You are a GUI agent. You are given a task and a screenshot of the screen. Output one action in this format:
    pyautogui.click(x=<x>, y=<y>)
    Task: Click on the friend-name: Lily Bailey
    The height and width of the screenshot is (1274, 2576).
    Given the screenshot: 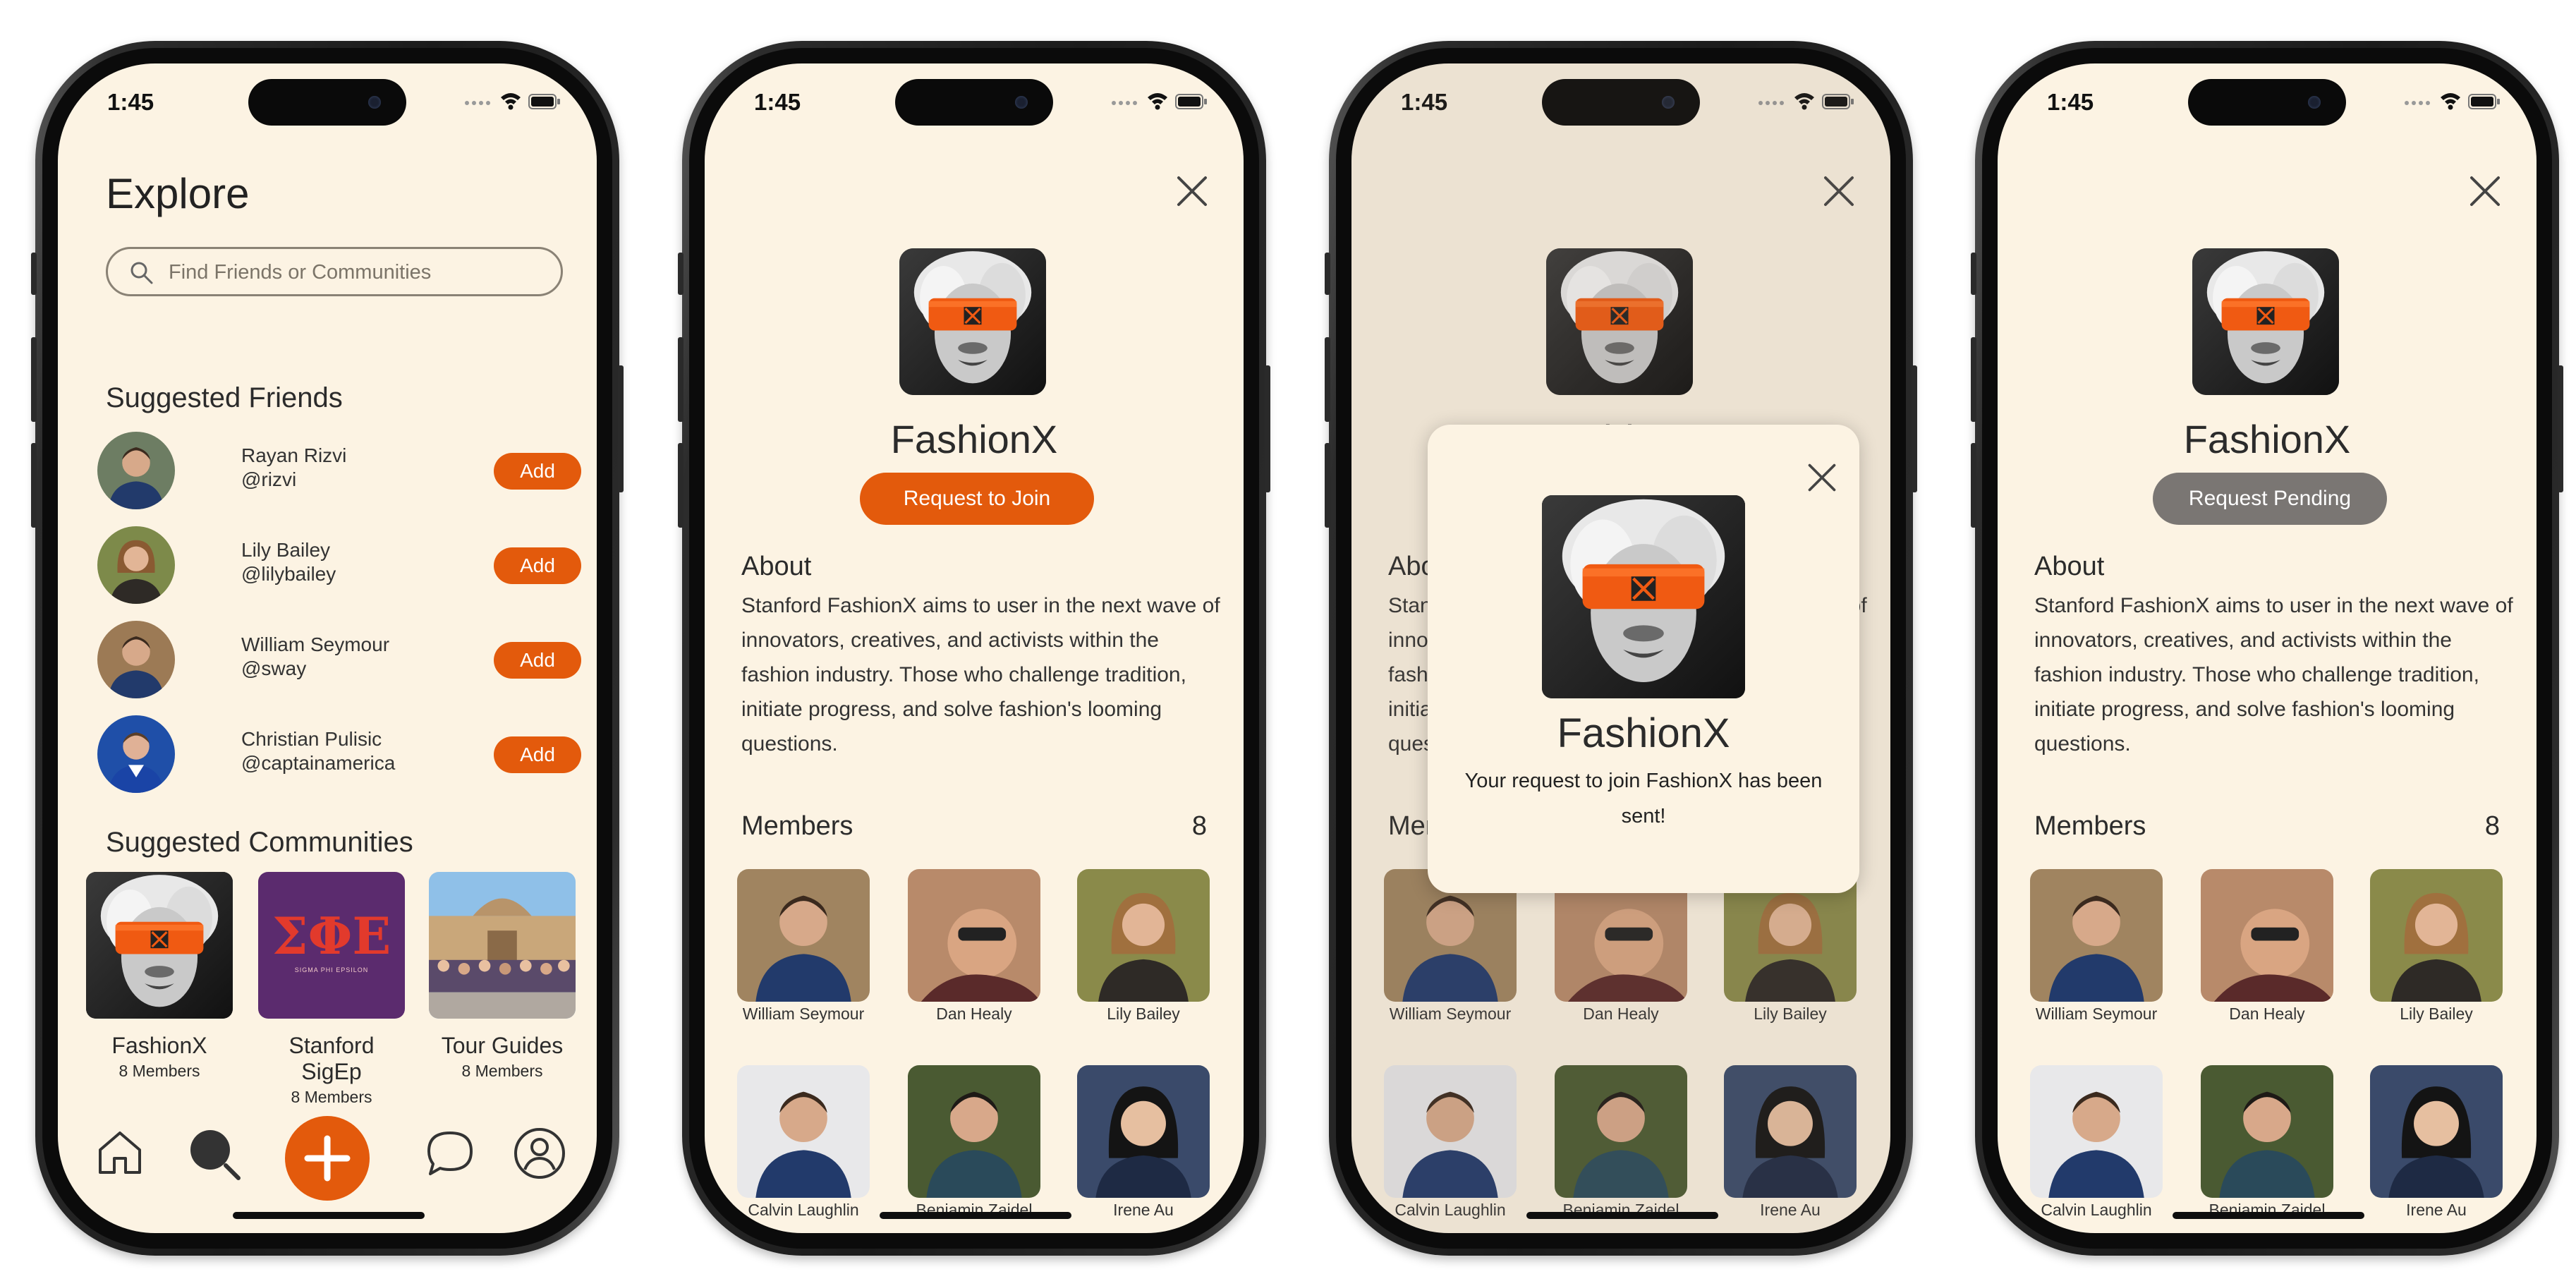 What is the action you would take?
    pyautogui.click(x=286, y=550)
    